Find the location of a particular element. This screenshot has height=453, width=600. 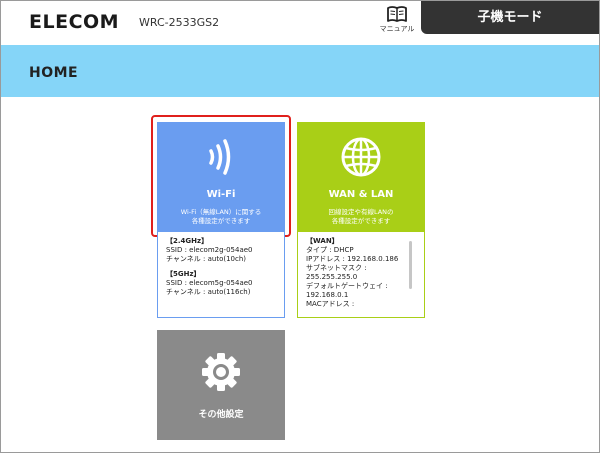

wan-gateway-value: 192.168.0.1 is located at coordinates (327, 295).